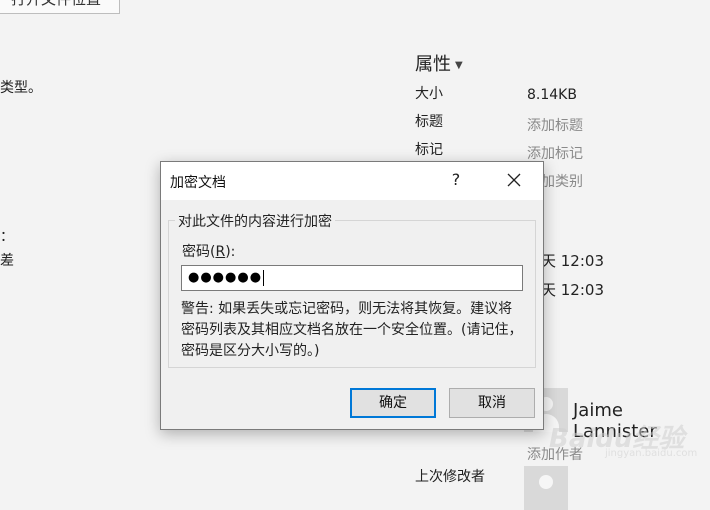 The width and height of the screenshot is (710, 510). I want to click on properties-title: 属性, so click(433, 64).